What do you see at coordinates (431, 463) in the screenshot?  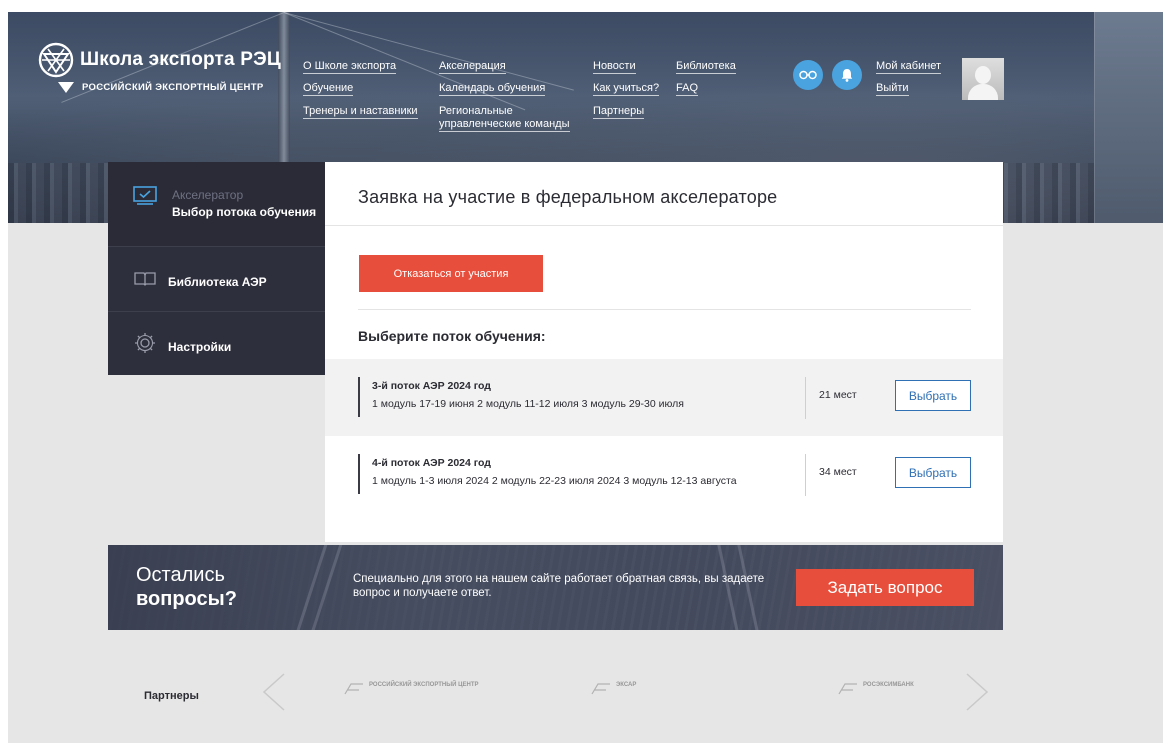 I see `stream-name: 4-й поток АЭР 2024 год` at bounding box center [431, 463].